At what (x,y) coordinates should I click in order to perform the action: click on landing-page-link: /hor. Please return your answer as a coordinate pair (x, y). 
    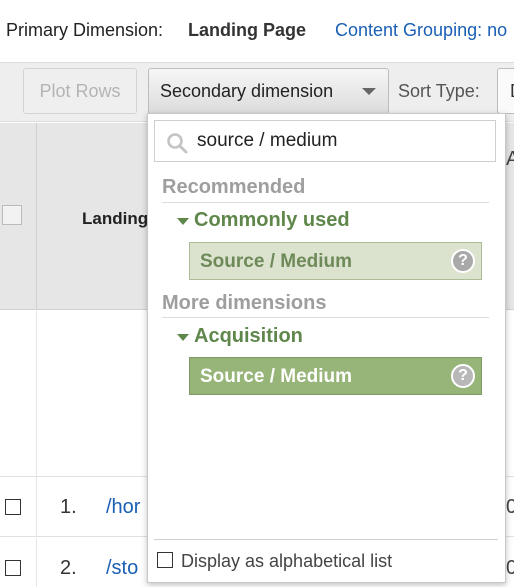
    Looking at the image, I should click on (123, 507).